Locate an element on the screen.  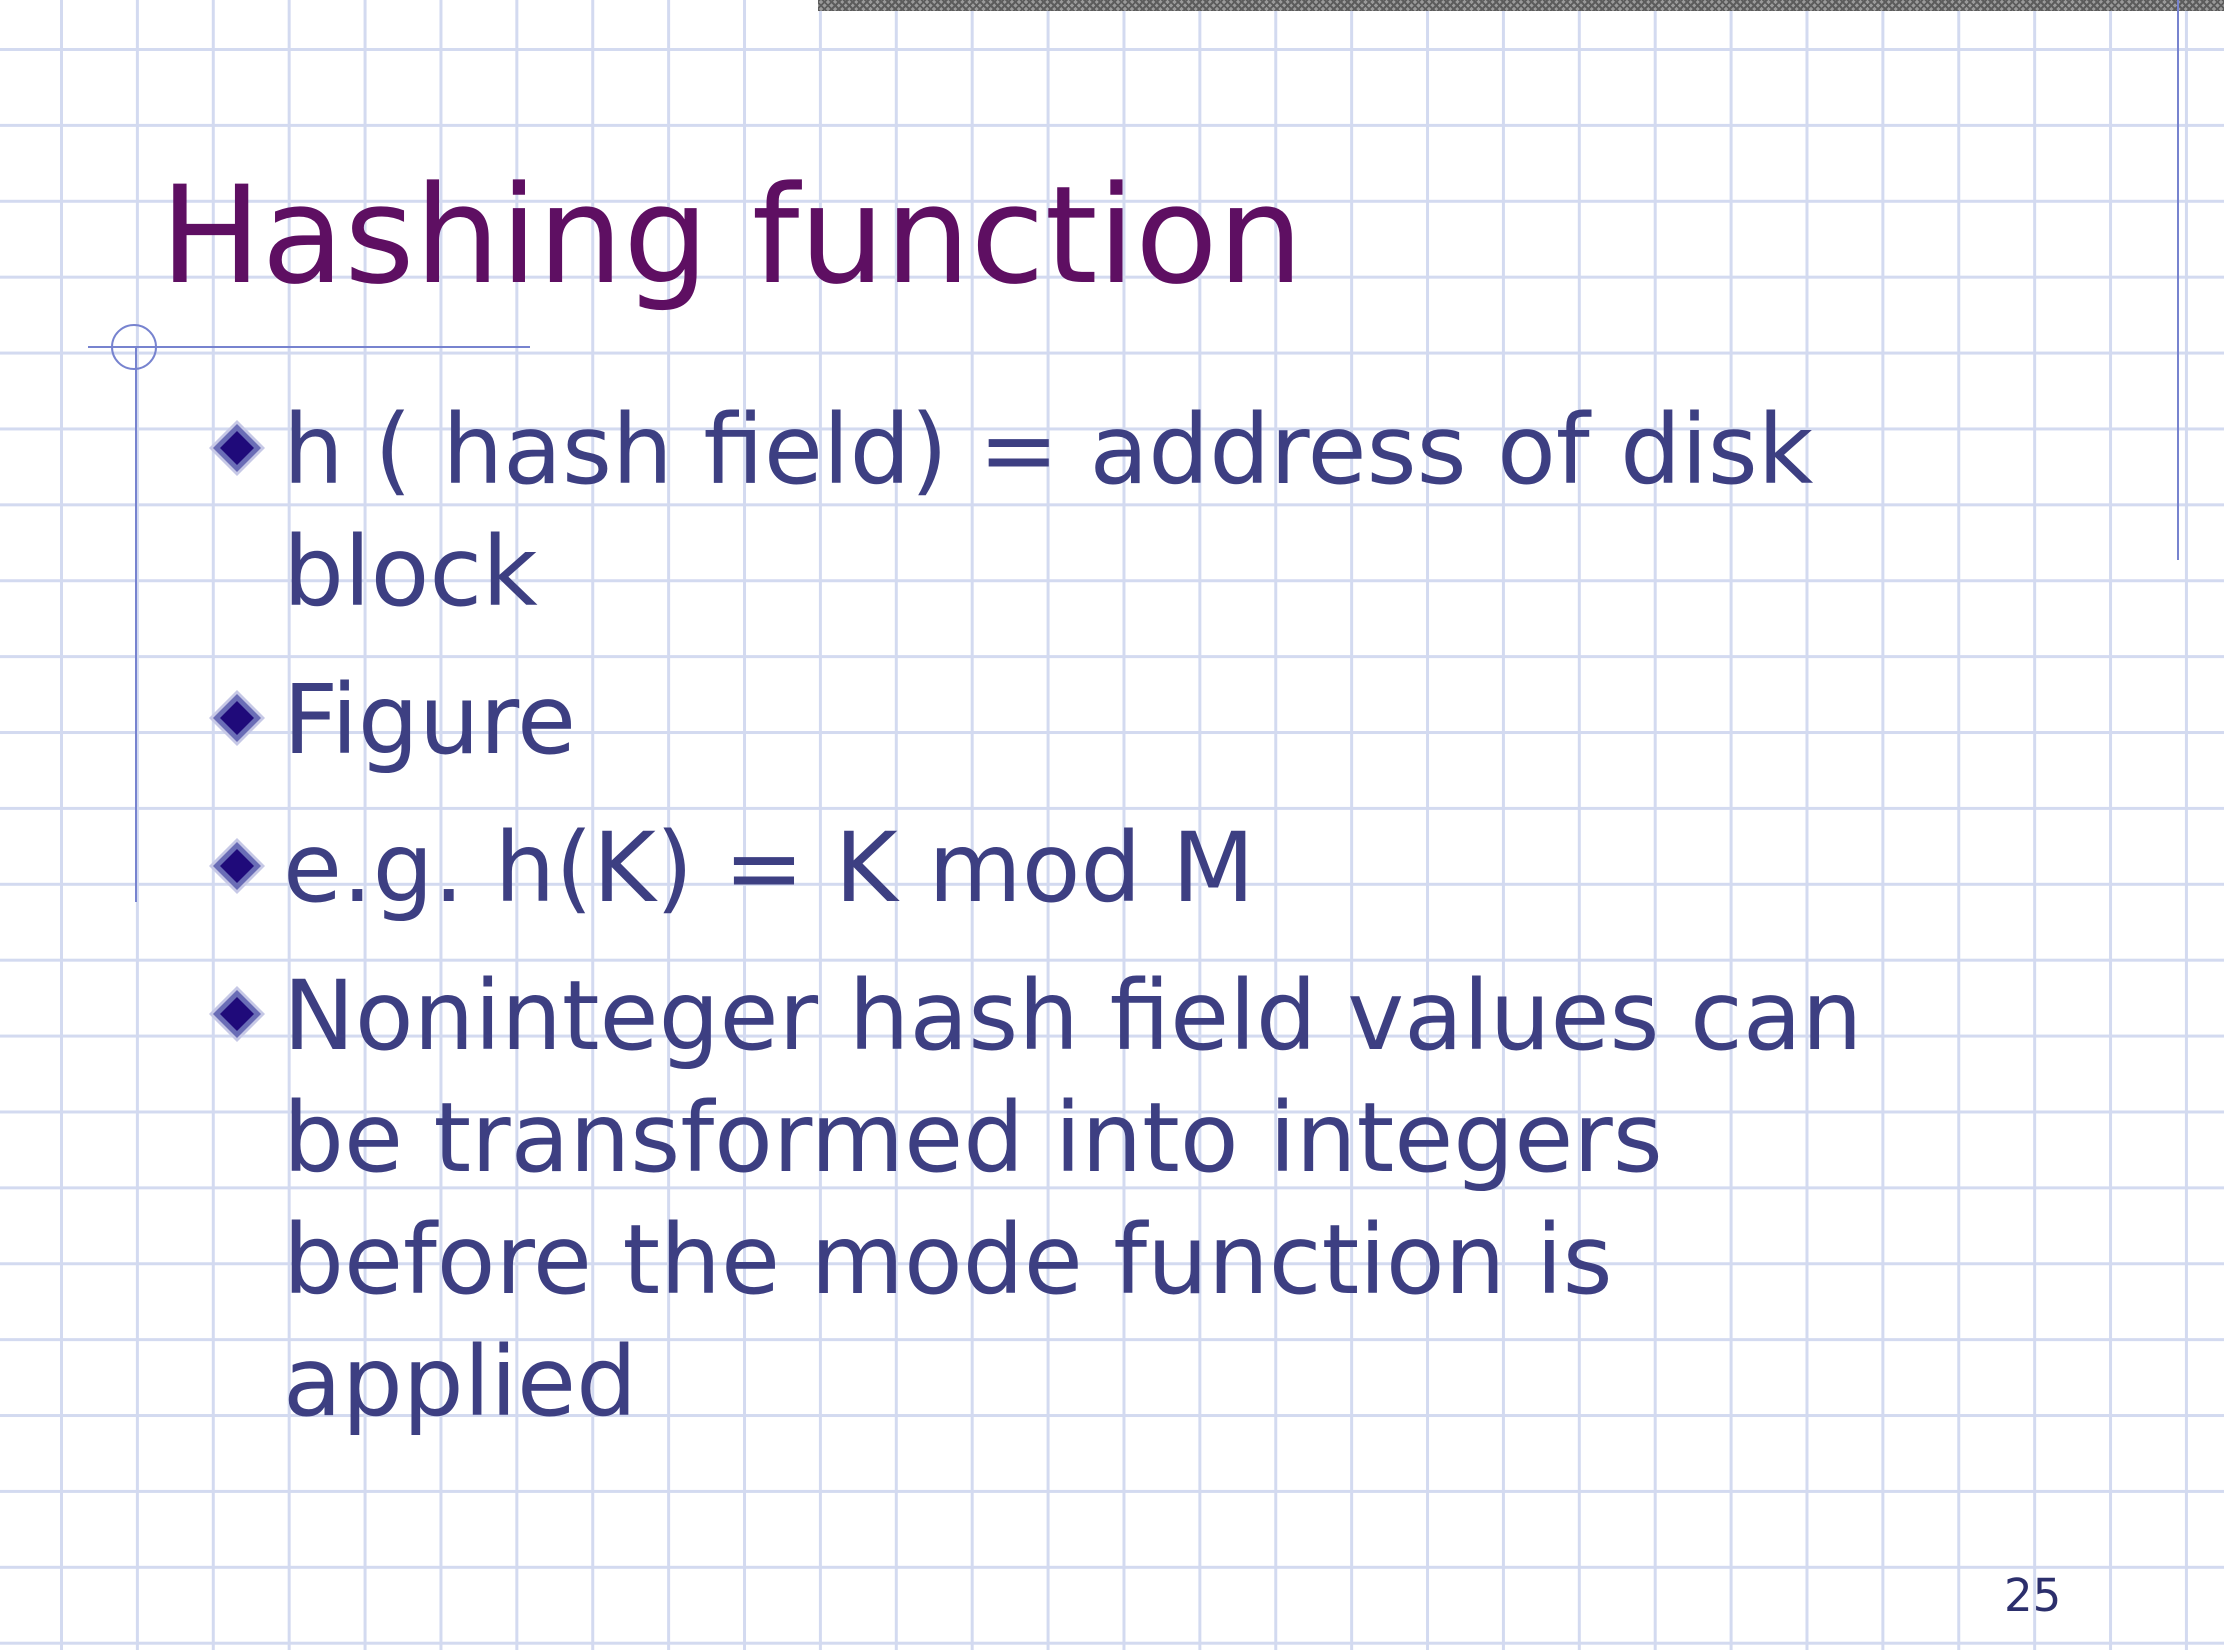
crosshair-circle-icon is located at coordinates (134, 347).